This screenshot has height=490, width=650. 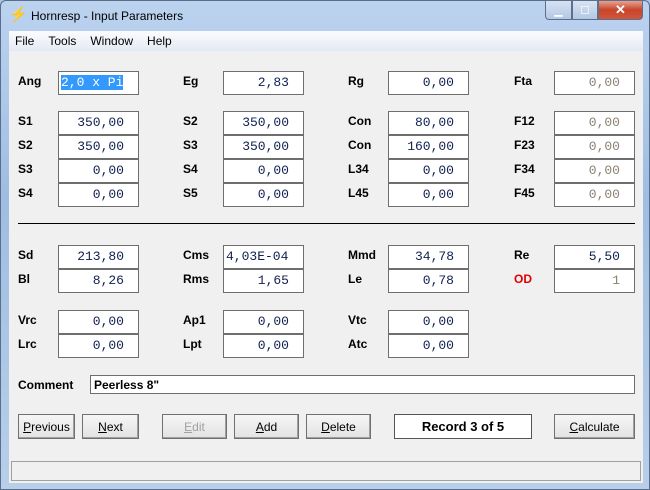 I want to click on param-input-vtc: 0,00, so click(x=428, y=322).